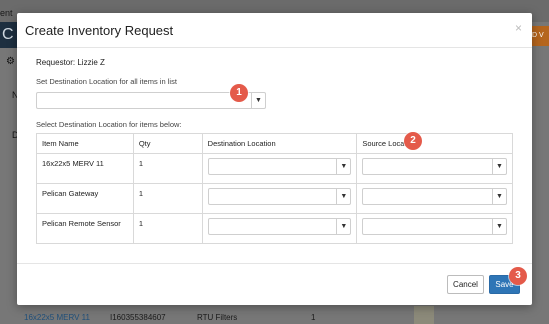 The width and height of the screenshot is (549, 324). I want to click on callout-badge: 1, so click(239, 93).